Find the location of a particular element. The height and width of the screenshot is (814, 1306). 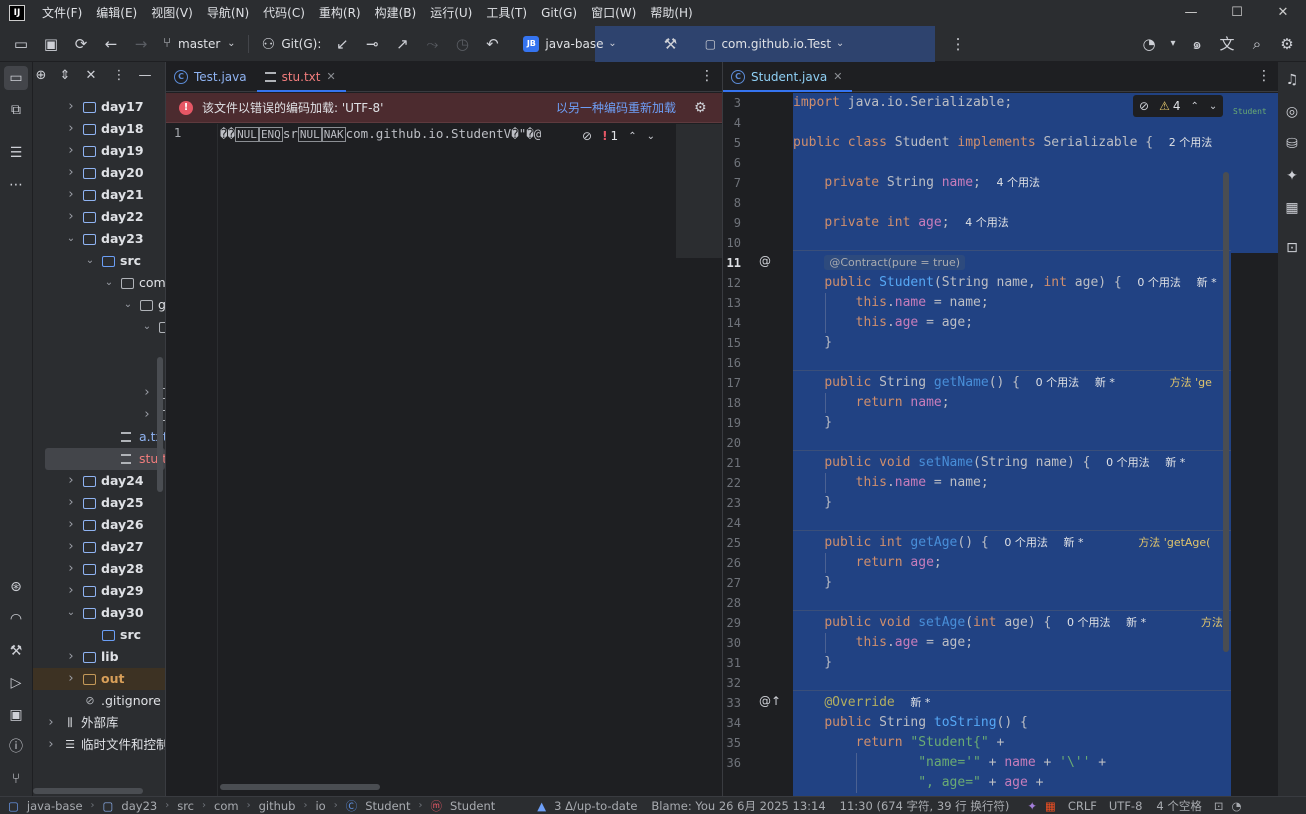

breadcrumb-project: java-base is located at coordinates (55, 806).